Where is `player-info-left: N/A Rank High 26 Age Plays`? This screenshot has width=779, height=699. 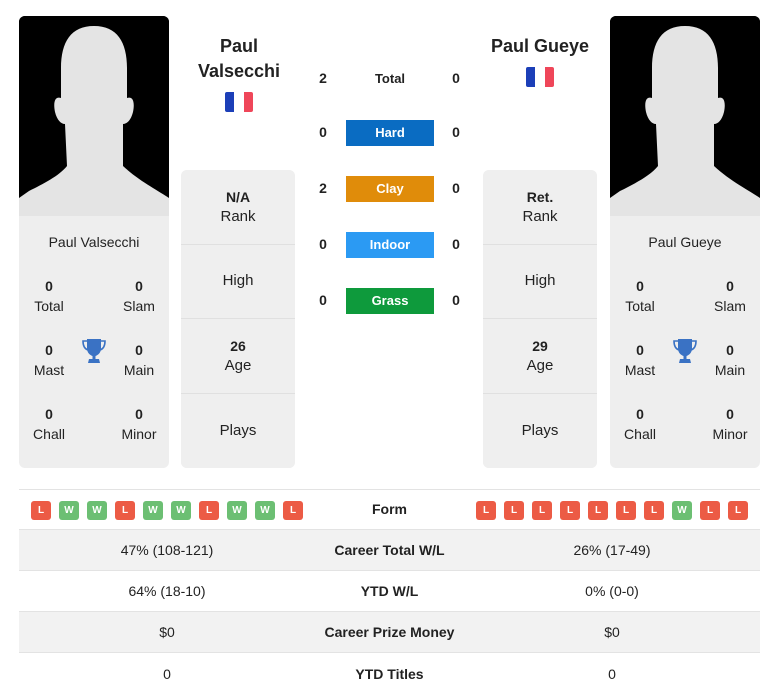
player-info-left: N/A Rank High 26 Age Plays is located at coordinates (238, 319).